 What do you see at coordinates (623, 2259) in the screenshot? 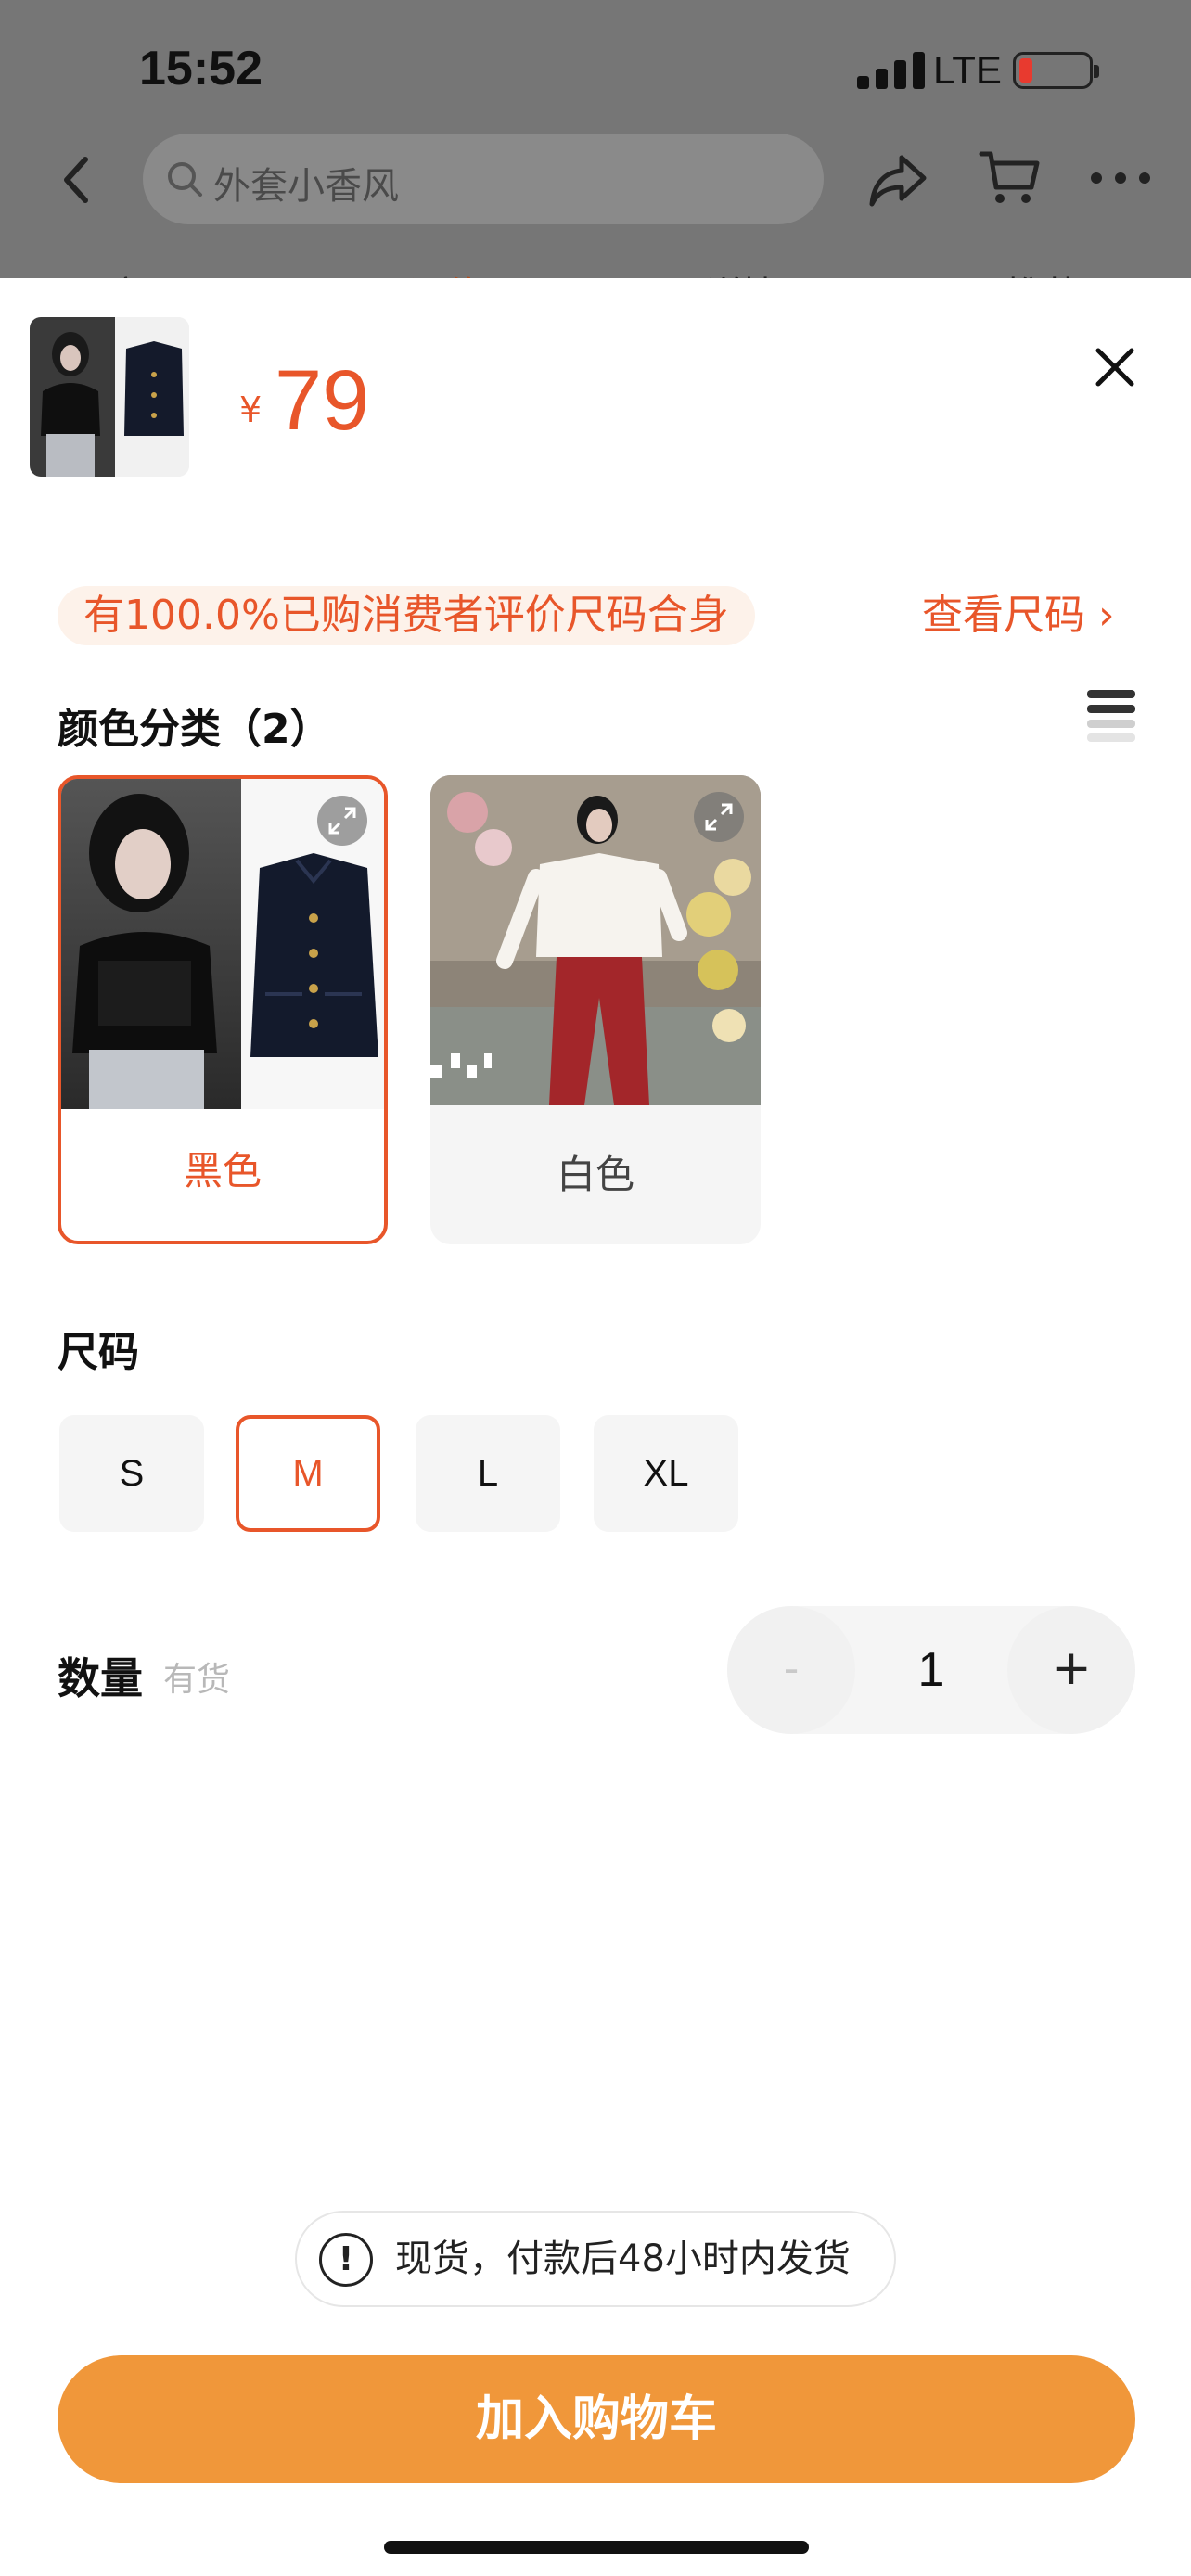
I see `shipping-notice-text: 现货，付款后48小时内发货` at bounding box center [623, 2259].